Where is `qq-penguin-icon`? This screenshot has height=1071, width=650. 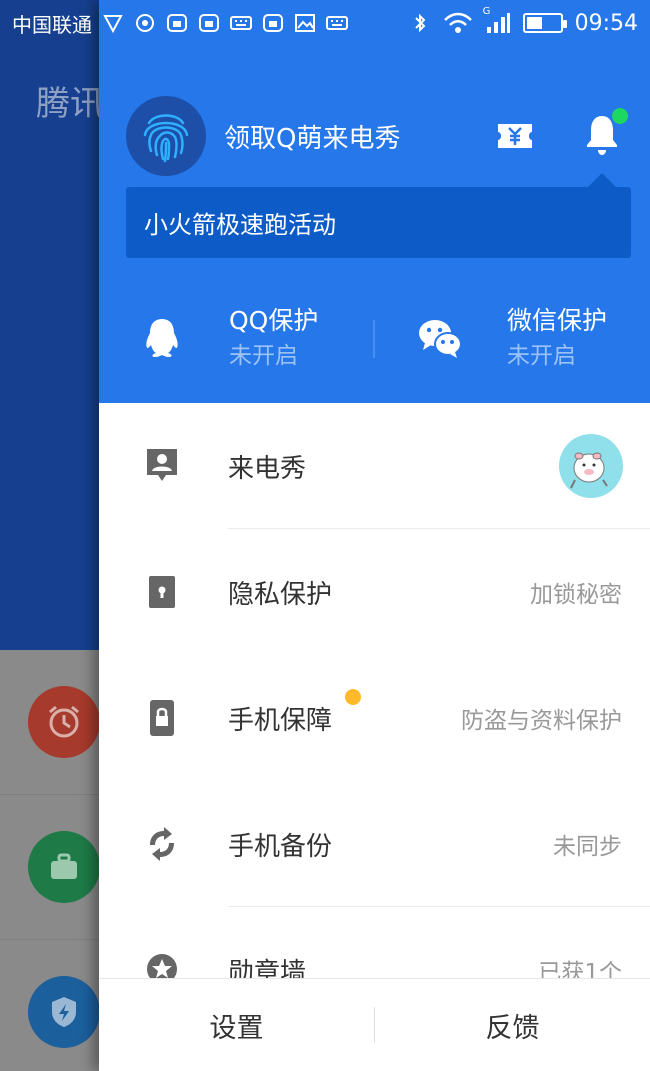
qq-penguin-icon is located at coordinates (162, 338).